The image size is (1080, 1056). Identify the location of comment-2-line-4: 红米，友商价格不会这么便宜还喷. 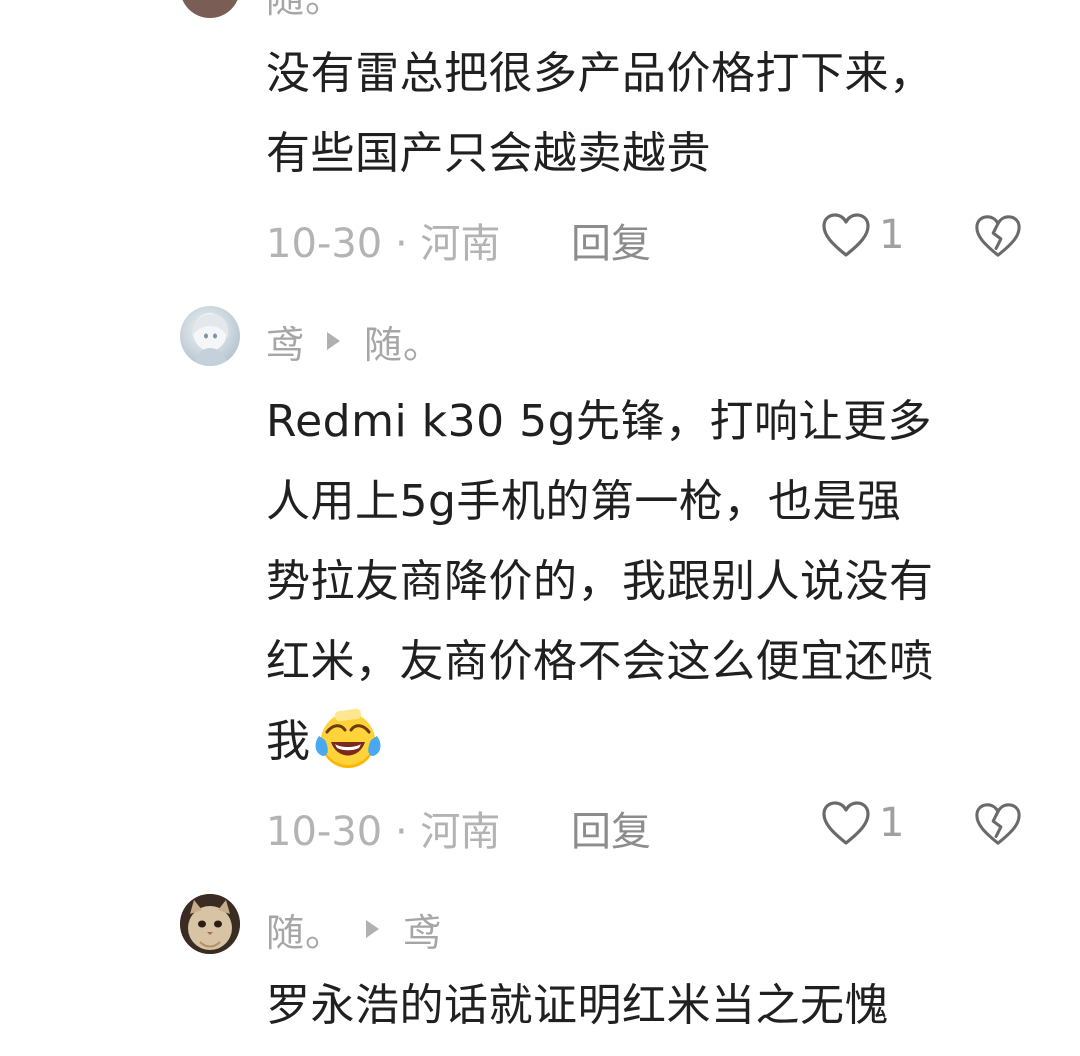
(600, 661).